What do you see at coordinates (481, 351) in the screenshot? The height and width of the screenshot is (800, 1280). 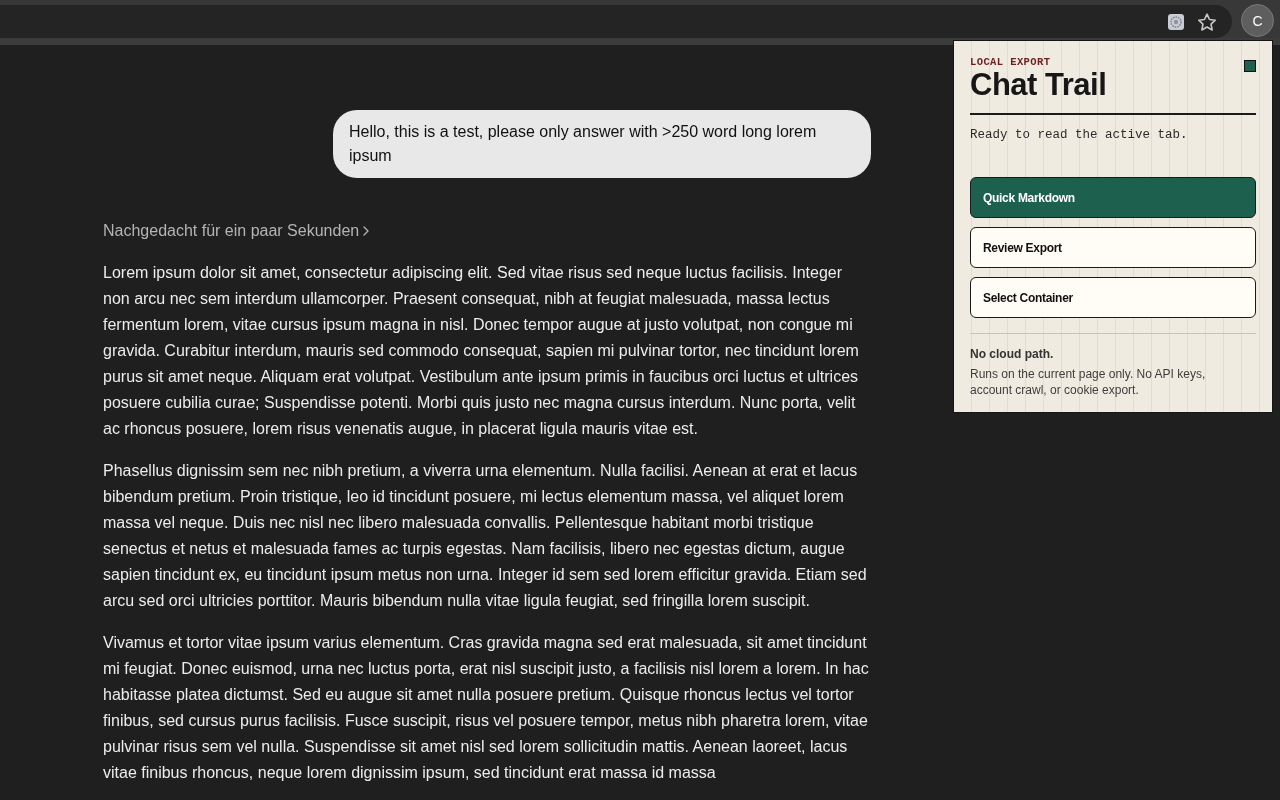 I see `answer-paragraph: Lorem ipsum dolor sit amet, consectetur adipiscing elit. Sed vitae risus sed neque luctus facilisis. Integer non arcu nec sem interdum ullamcorper. Praesent consequat, nibh at feugiat malesuada, massa lectus fermentum lorem, vitae cursus ipsum magna in nisl. Donec tempor augue at justo volutpat, non congue mi gravida. Curabitur interdum, mauris sed commodo consequat, sapien mi pulvinar tortor, nec tincidunt lorem purus sit amet neque. Aliquam erat volutpat. Vestibulum ante ipsum primis in faucibus orci luctus et ultrices posuere cubilia curae; Suspendisse potenti. Morbi quis justo nec magna cursus interdum. Nunc porta, velit ac rhoncus posuere, lorem risus venenatis augue, in placerat ligula mauris vitae est.` at bounding box center [481, 351].